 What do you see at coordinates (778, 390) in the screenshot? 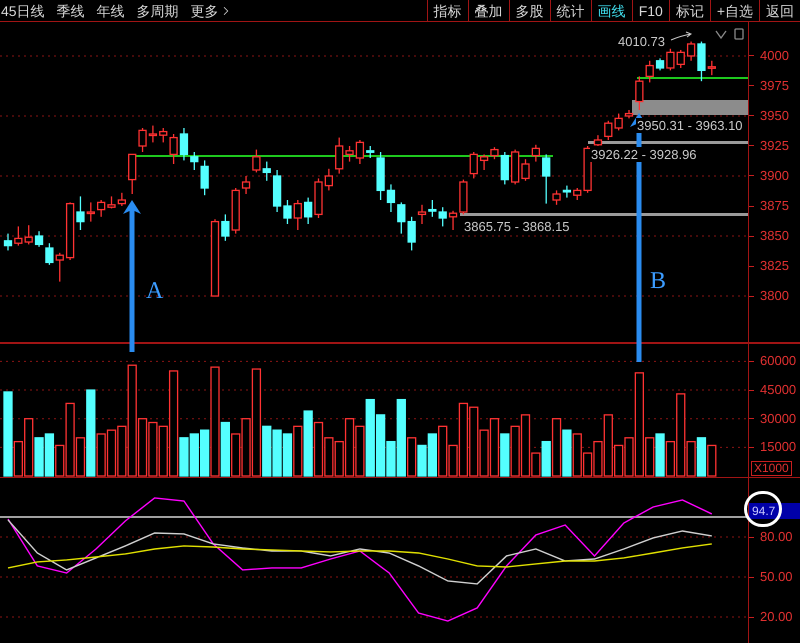
I see `volume-axis-label: 45000` at bounding box center [778, 390].